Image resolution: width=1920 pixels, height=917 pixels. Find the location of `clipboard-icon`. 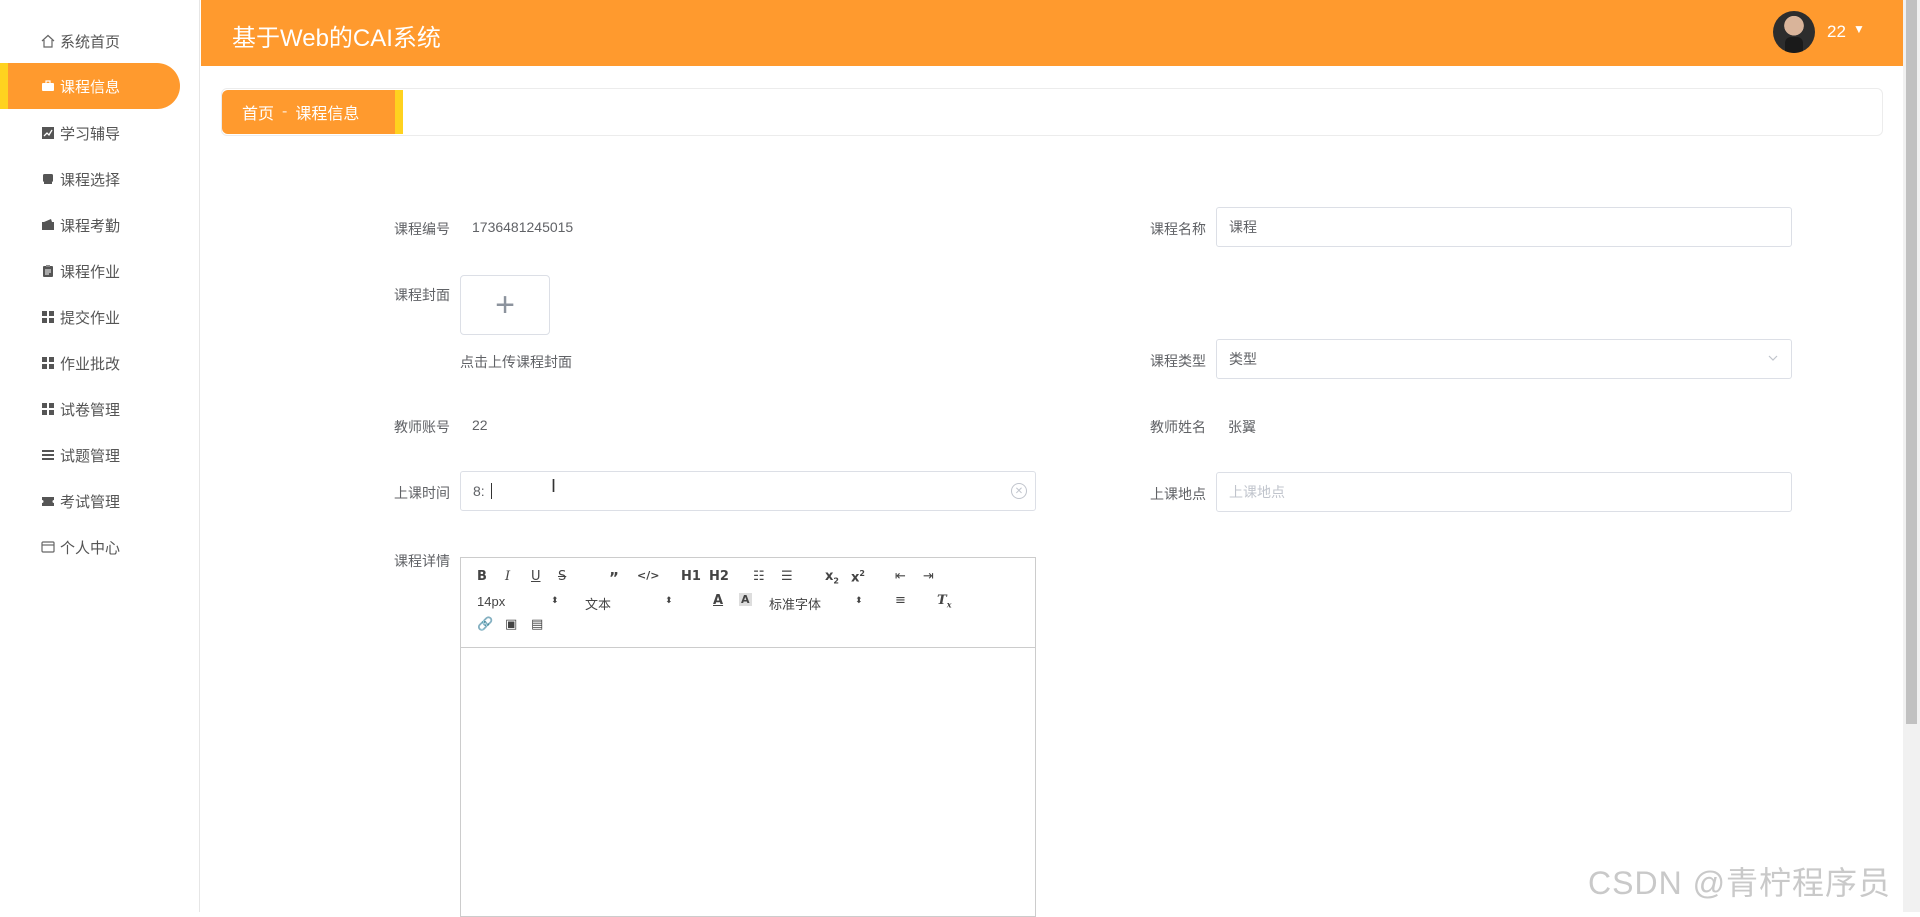

clipboard-icon is located at coordinates (48, 271).